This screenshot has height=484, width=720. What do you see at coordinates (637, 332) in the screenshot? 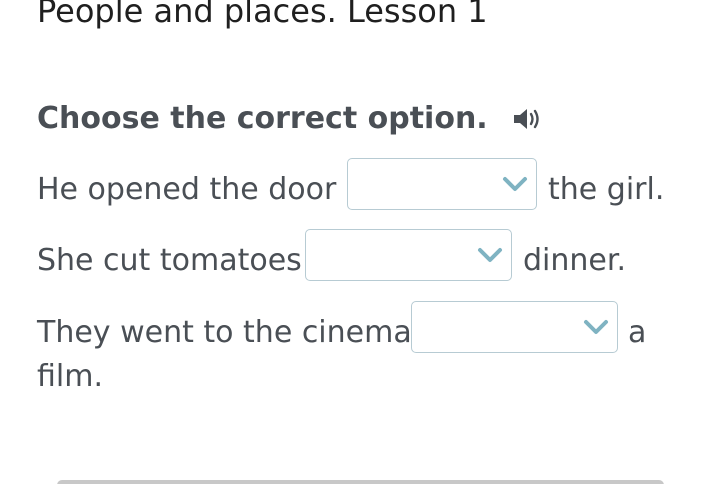
I see `sentence-3-after: a` at bounding box center [637, 332].